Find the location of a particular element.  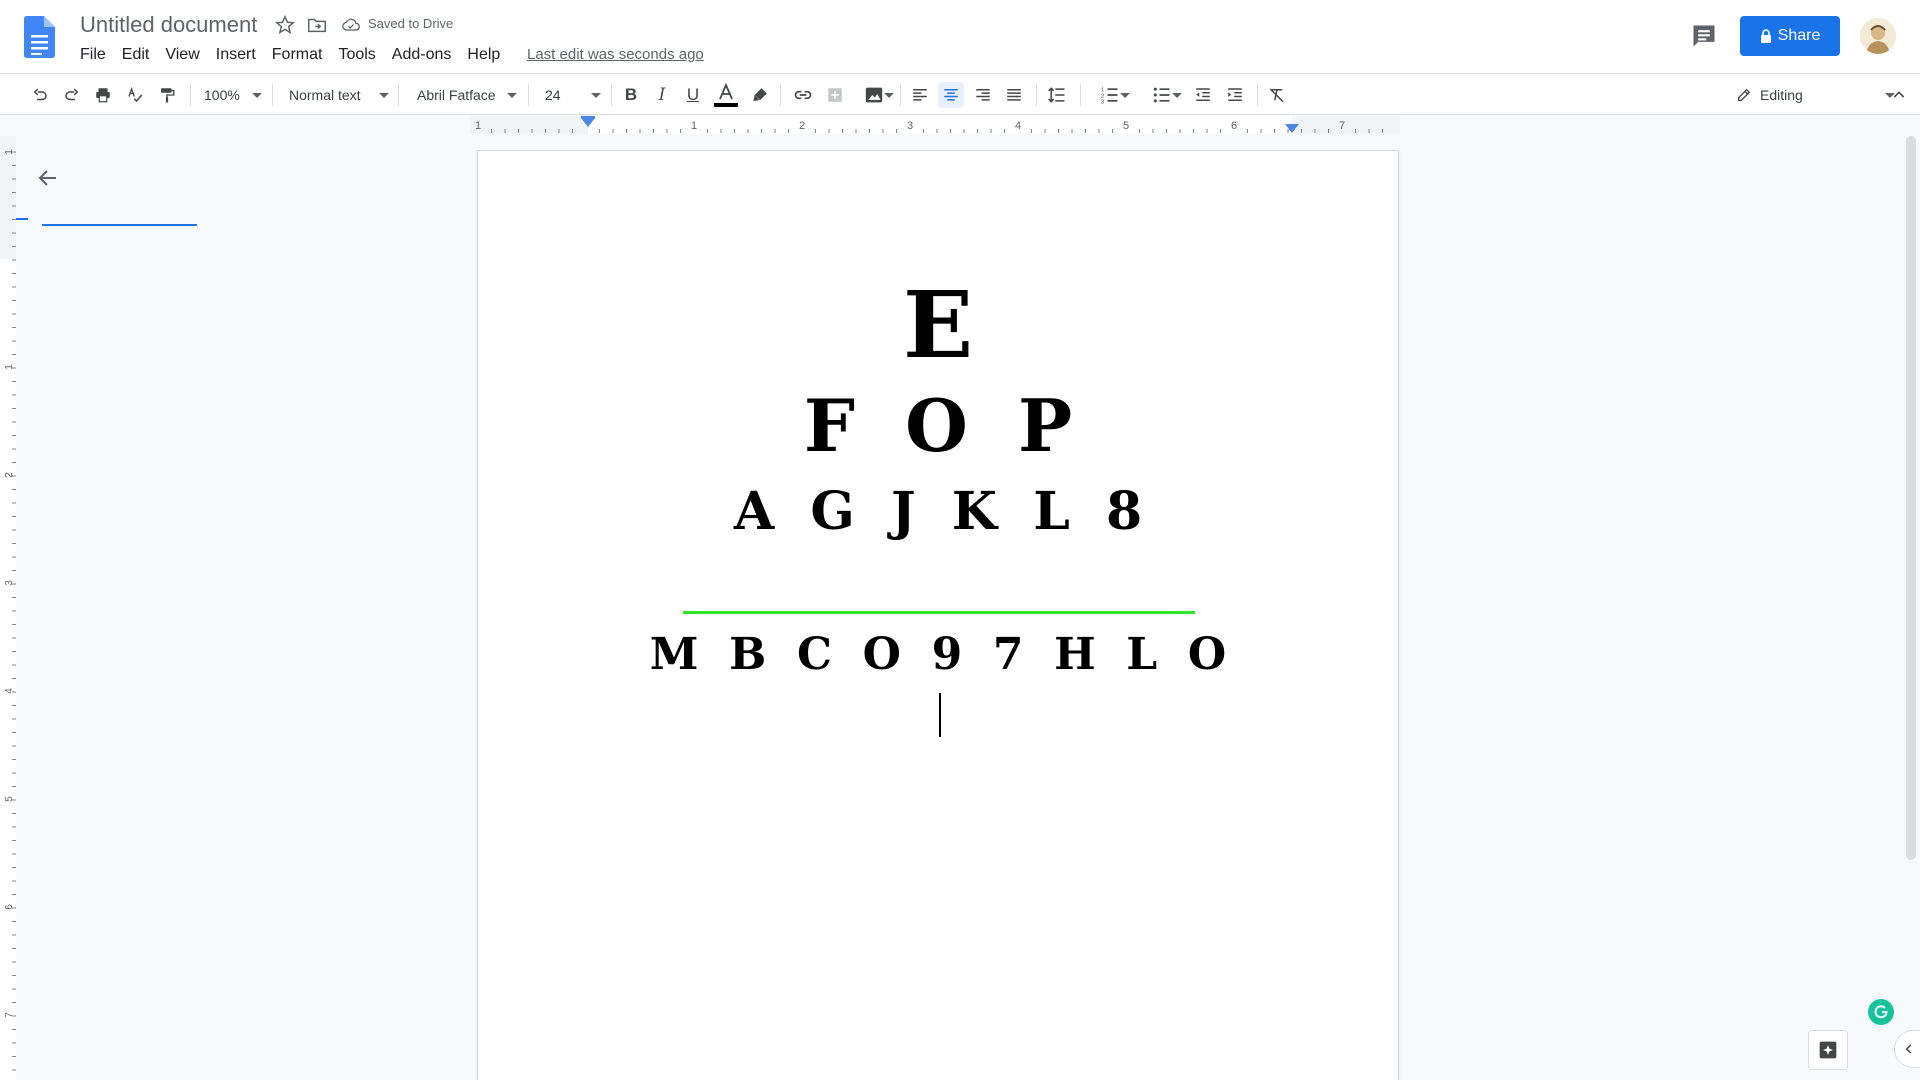

paragraph-style-dropdown: Normal text is located at coordinates (339, 95).